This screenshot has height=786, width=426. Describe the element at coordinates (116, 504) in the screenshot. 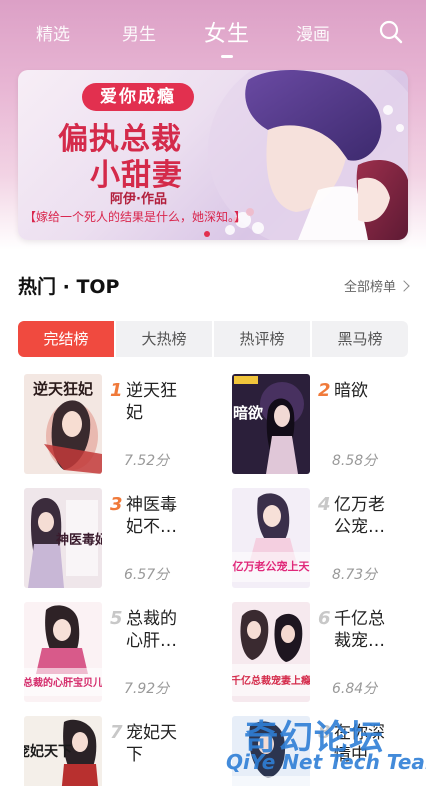

I see `rank-number: 3` at that location.